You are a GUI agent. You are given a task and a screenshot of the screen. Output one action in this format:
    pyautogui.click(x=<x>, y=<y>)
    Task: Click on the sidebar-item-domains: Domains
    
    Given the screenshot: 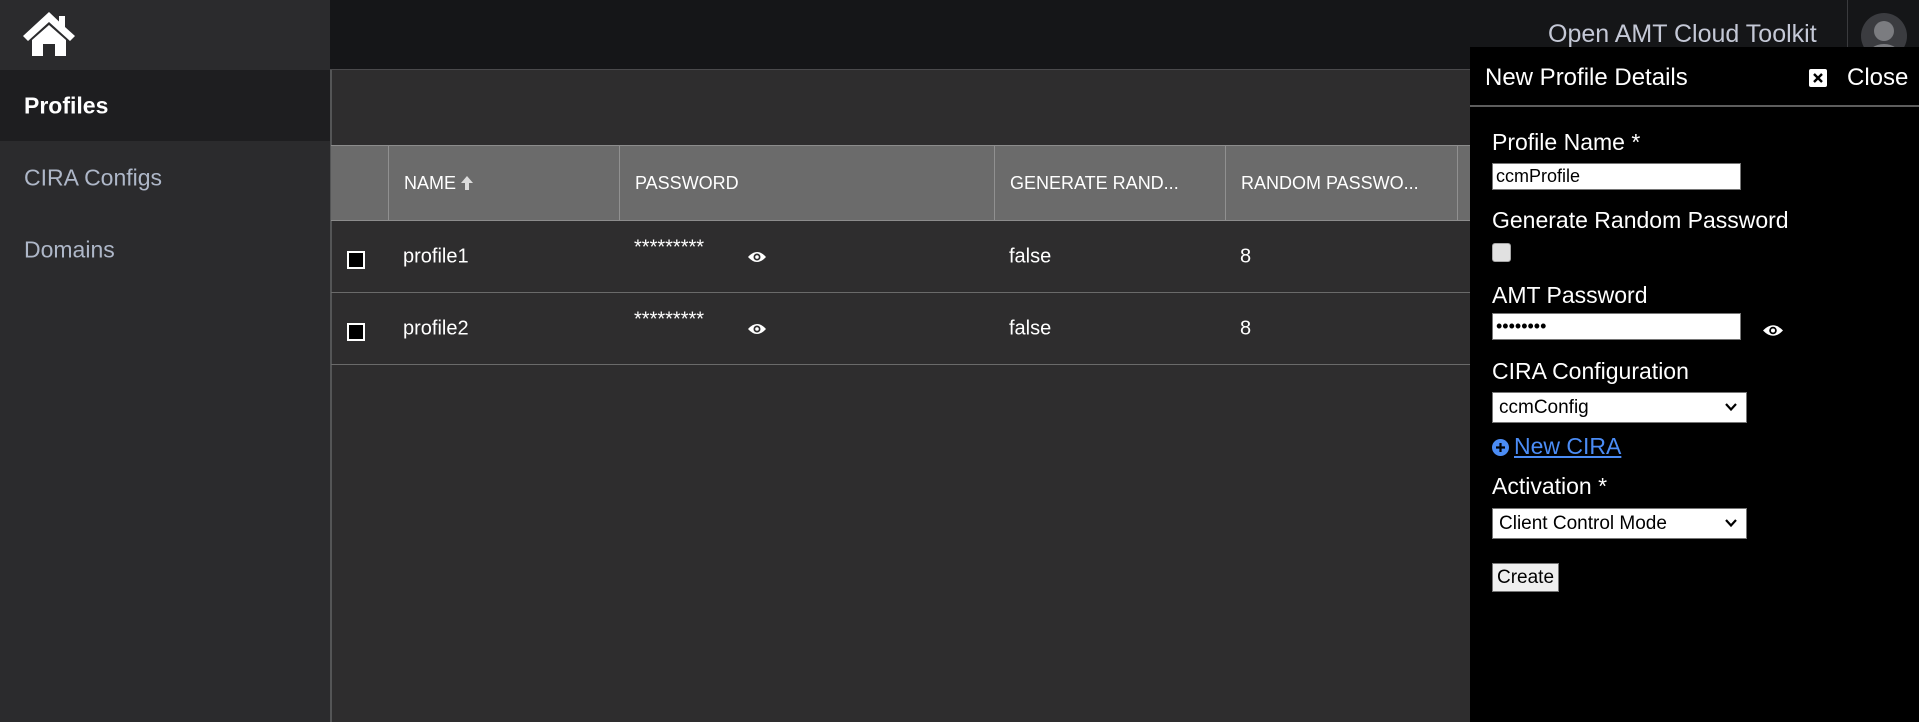 What is the action you would take?
    pyautogui.click(x=165, y=249)
    